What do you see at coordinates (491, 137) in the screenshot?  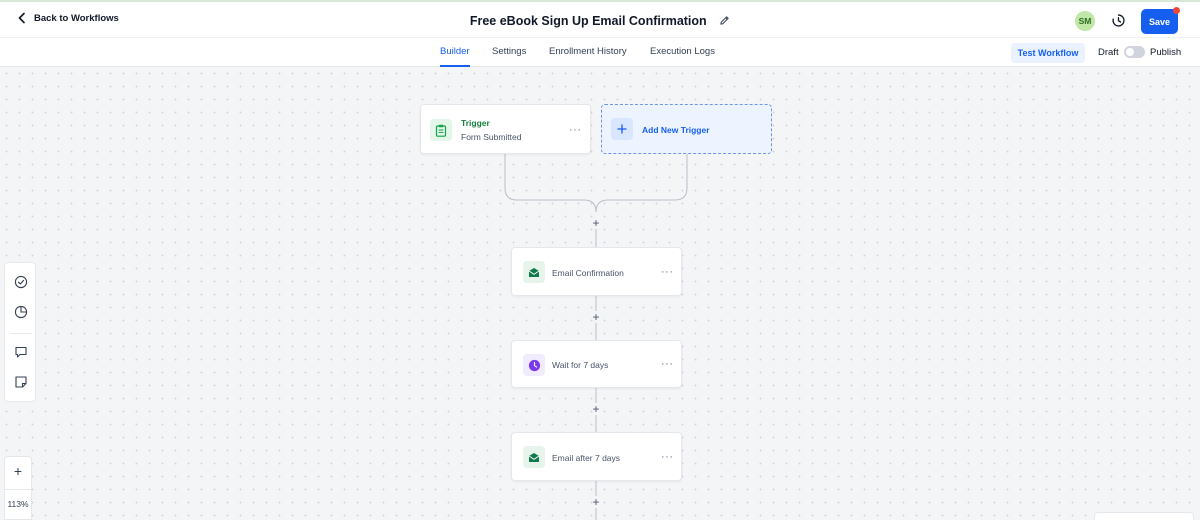 I see `trigger-subtitle: Form Submitted` at bounding box center [491, 137].